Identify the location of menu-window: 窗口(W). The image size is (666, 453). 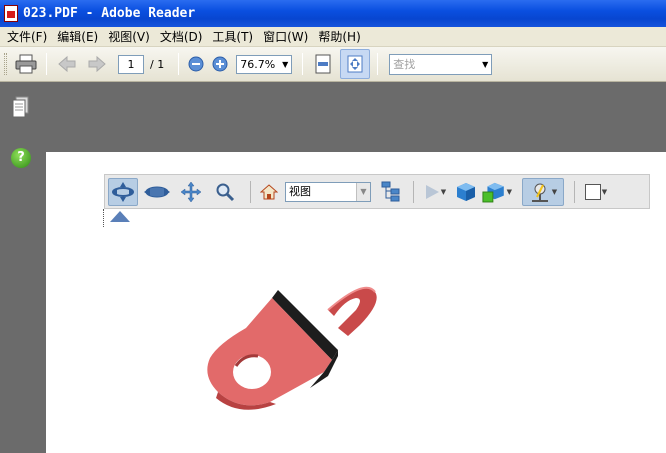
(285, 36).